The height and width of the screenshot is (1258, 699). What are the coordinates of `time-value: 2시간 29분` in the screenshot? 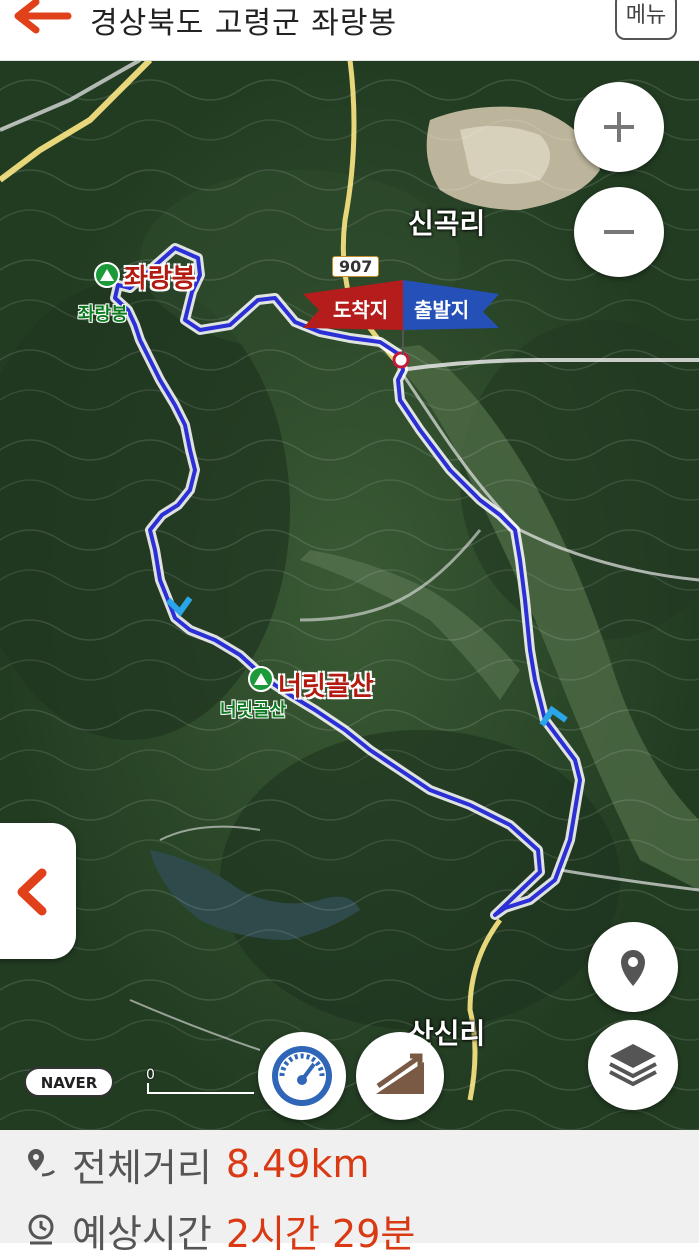 It's located at (320, 1233).